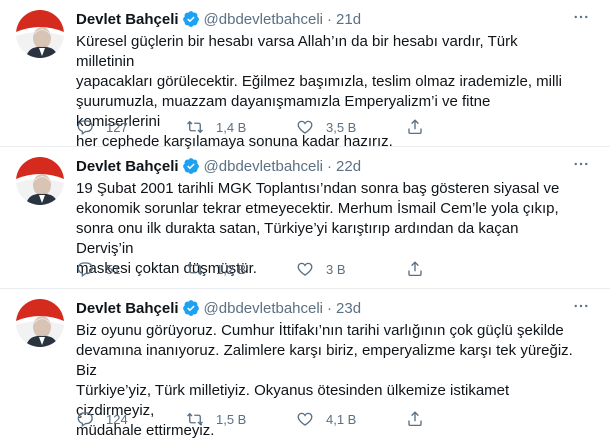  Describe the element at coordinates (231, 269) in the screenshot. I see `retweet-count: 1,2 B` at that location.